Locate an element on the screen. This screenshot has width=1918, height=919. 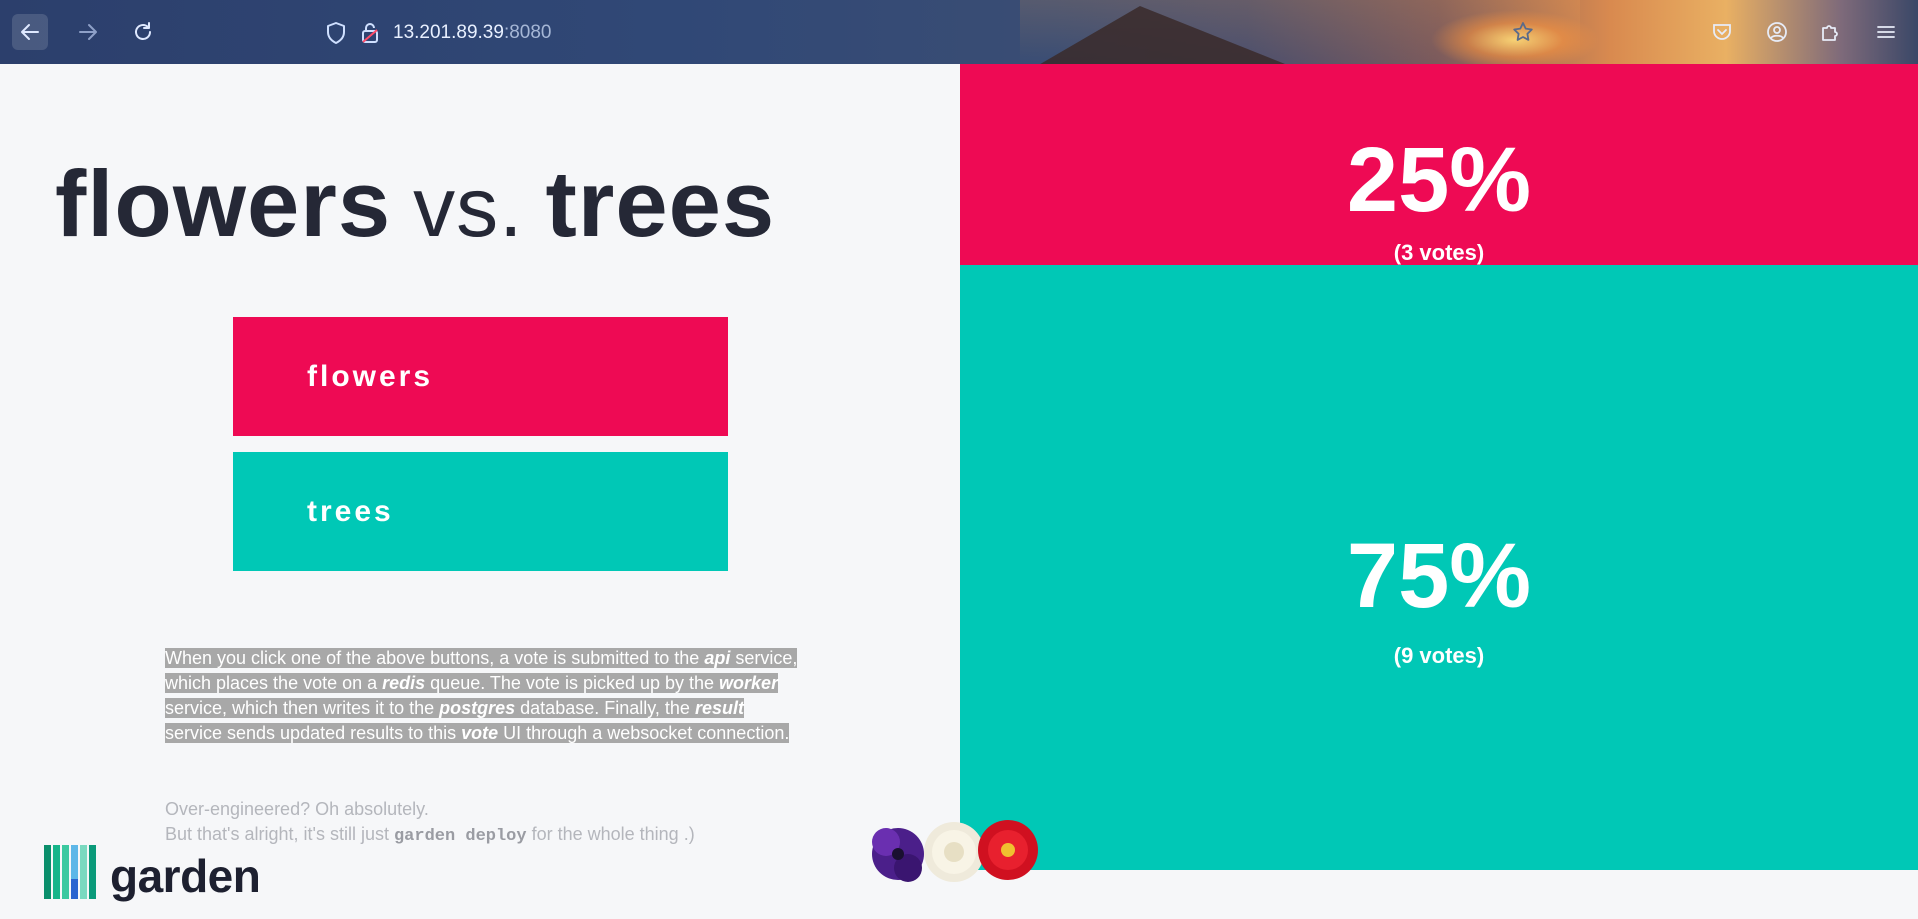
account-button is located at coordinates (1777, 32).